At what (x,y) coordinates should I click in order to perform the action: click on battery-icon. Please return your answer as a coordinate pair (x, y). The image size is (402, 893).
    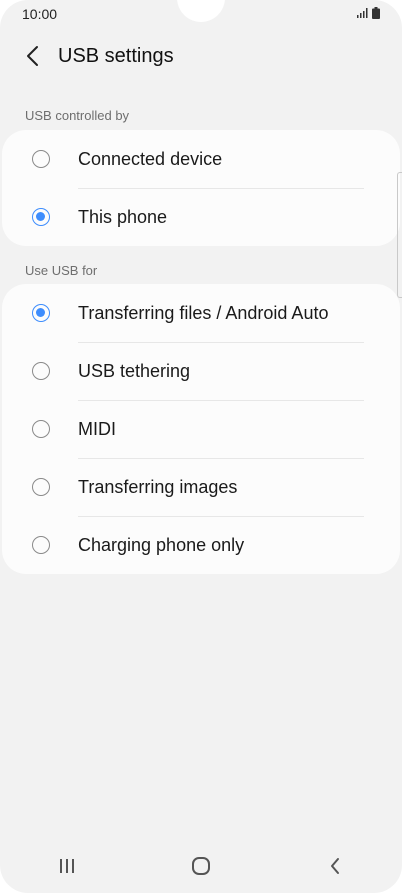
    Looking at the image, I should click on (376, 13).